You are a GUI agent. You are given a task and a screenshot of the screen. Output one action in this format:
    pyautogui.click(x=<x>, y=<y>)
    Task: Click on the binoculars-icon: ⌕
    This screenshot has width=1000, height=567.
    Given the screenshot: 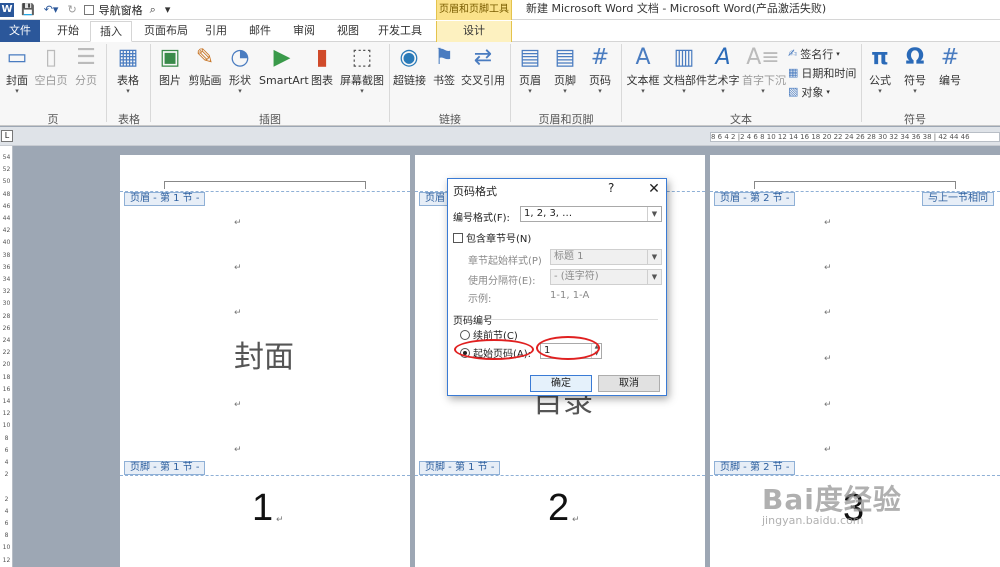 What is the action you would take?
    pyautogui.click(x=153, y=10)
    